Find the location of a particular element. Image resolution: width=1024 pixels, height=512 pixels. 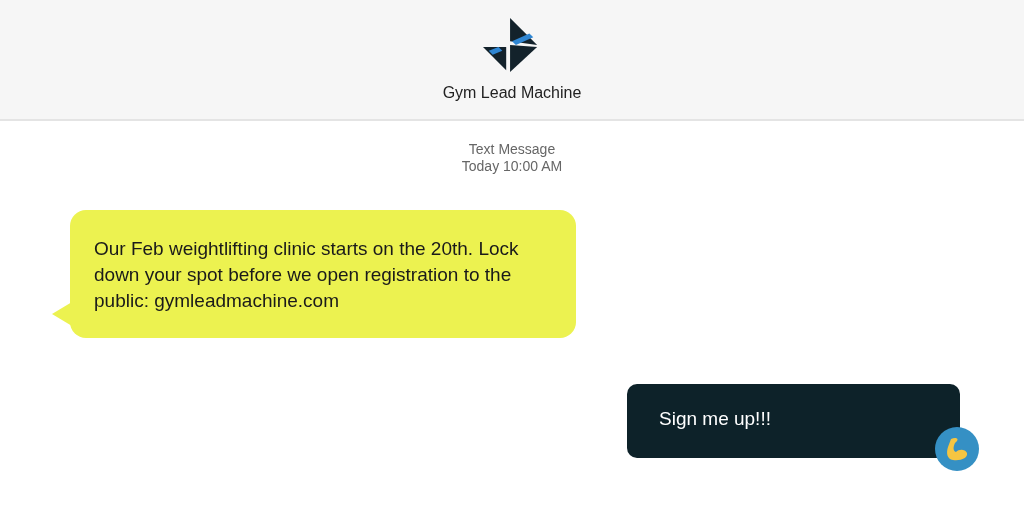

incoming-message-bubble: Our Feb weightlifting clinic starts on the 20th. Lock down your spot before we open registration to the public: gymleadmachine.com is located at coordinates (323, 274).